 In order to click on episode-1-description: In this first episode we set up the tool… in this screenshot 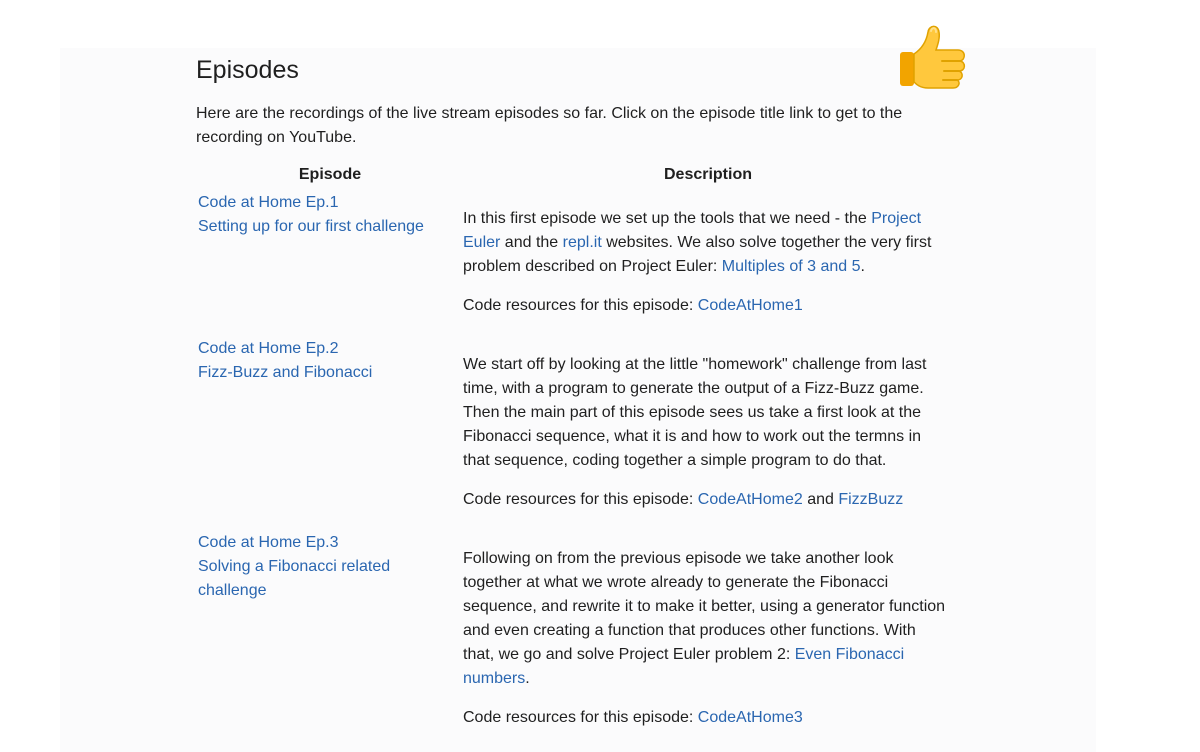, I will do `click(697, 242)`.